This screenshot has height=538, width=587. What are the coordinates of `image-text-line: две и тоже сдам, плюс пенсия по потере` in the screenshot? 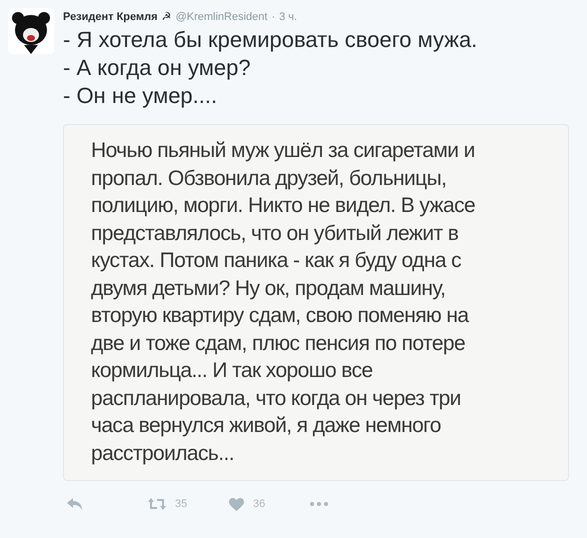 It's located at (278, 343).